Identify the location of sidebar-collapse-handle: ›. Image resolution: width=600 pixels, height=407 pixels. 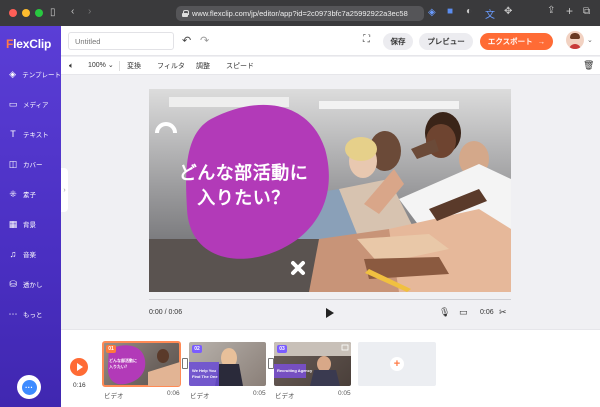
(64, 190).